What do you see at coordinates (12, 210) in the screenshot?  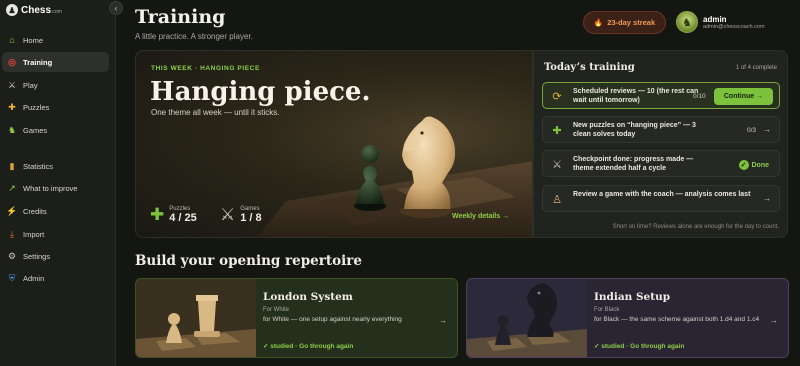 I see `bolt-icon: ⚡` at bounding box center [12, 210].